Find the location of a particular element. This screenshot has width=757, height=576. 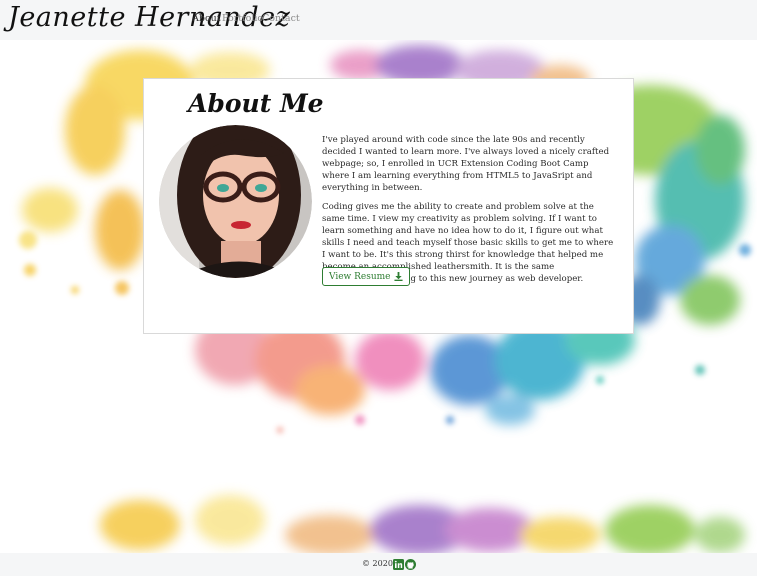

footer: © 2020 is located at coordinates (378, 564).